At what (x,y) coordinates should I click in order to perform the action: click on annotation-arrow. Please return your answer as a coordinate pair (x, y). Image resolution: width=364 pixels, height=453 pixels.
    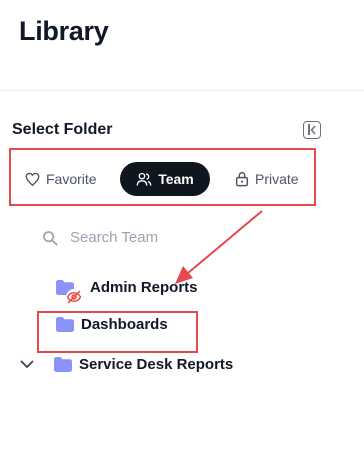
    Looking at the image, I should click on (219, 247).